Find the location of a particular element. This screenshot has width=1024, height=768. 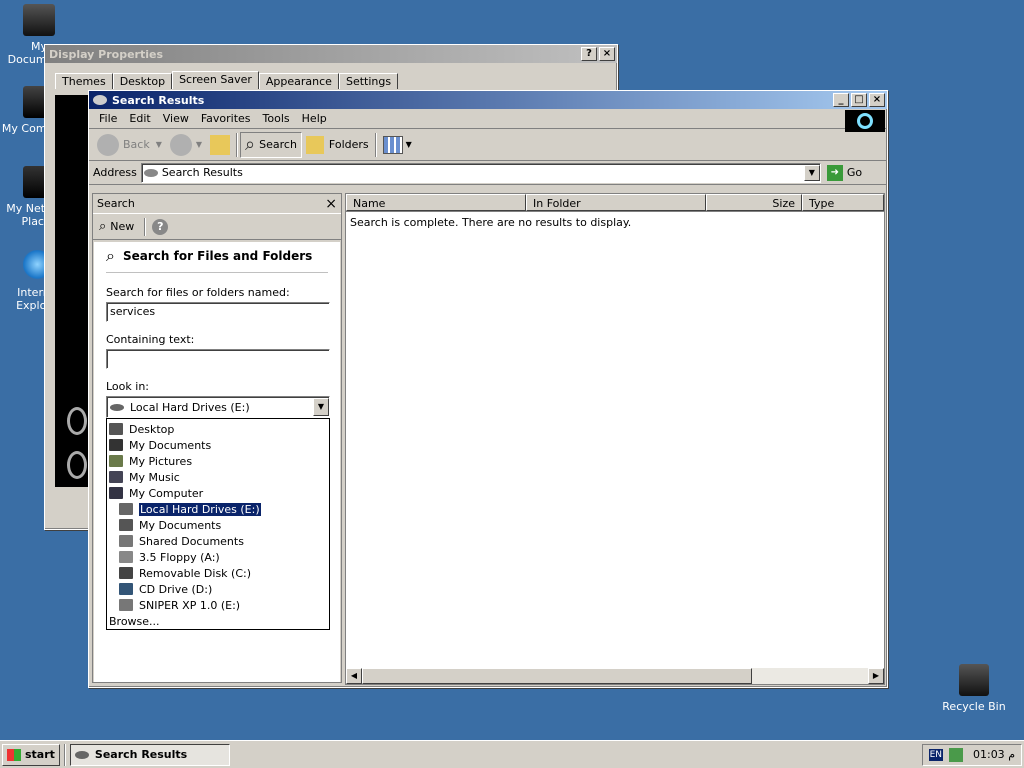

display-properties-titlebar: Display Properties ? × is located at coordinates (331, 54).